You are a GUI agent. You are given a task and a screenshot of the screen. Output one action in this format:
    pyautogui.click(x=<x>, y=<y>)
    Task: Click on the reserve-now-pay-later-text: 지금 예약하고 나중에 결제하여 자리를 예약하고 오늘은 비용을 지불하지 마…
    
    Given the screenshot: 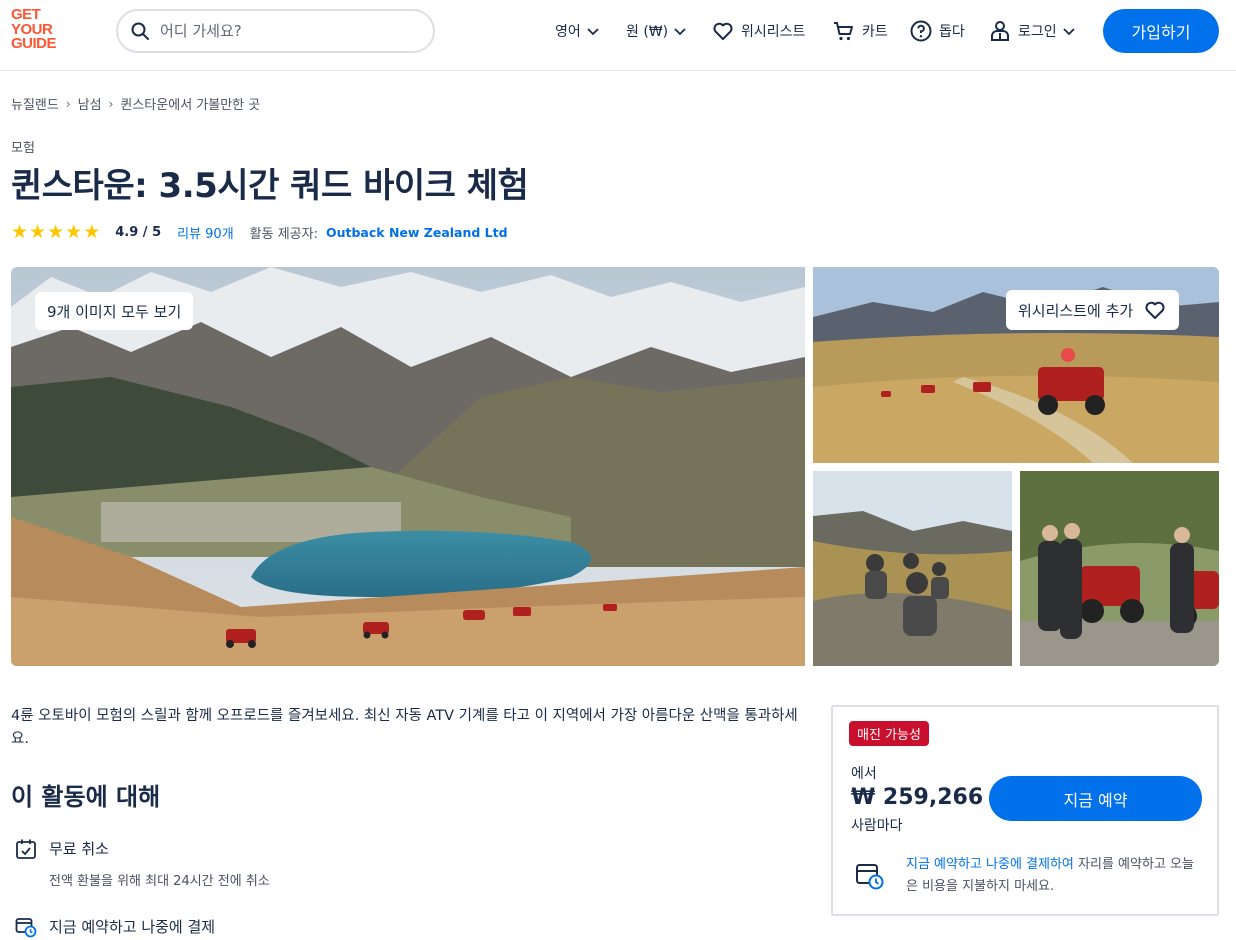 What is the action you would take?
    pyautogui.click(x=1050, y=875)
    